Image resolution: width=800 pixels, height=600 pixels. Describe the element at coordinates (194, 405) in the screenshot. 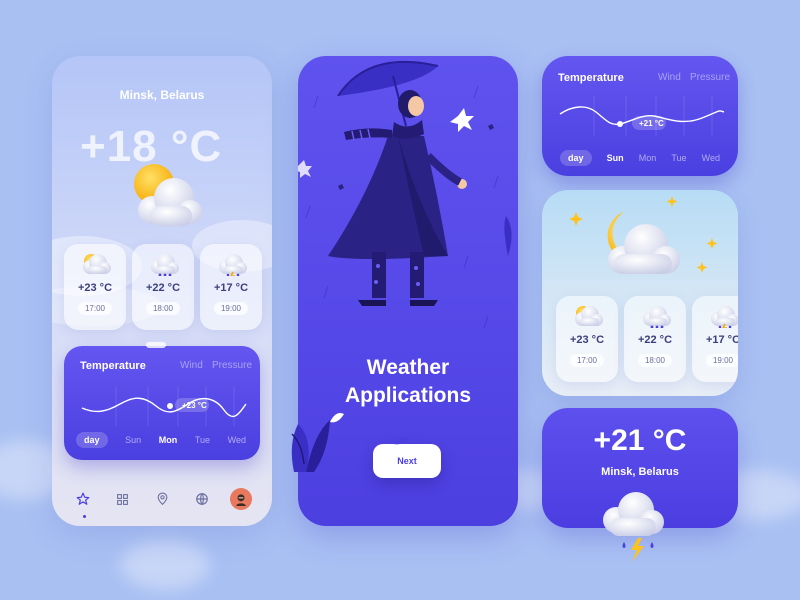

I see `chart-marker-label: +23 °C` at that location.